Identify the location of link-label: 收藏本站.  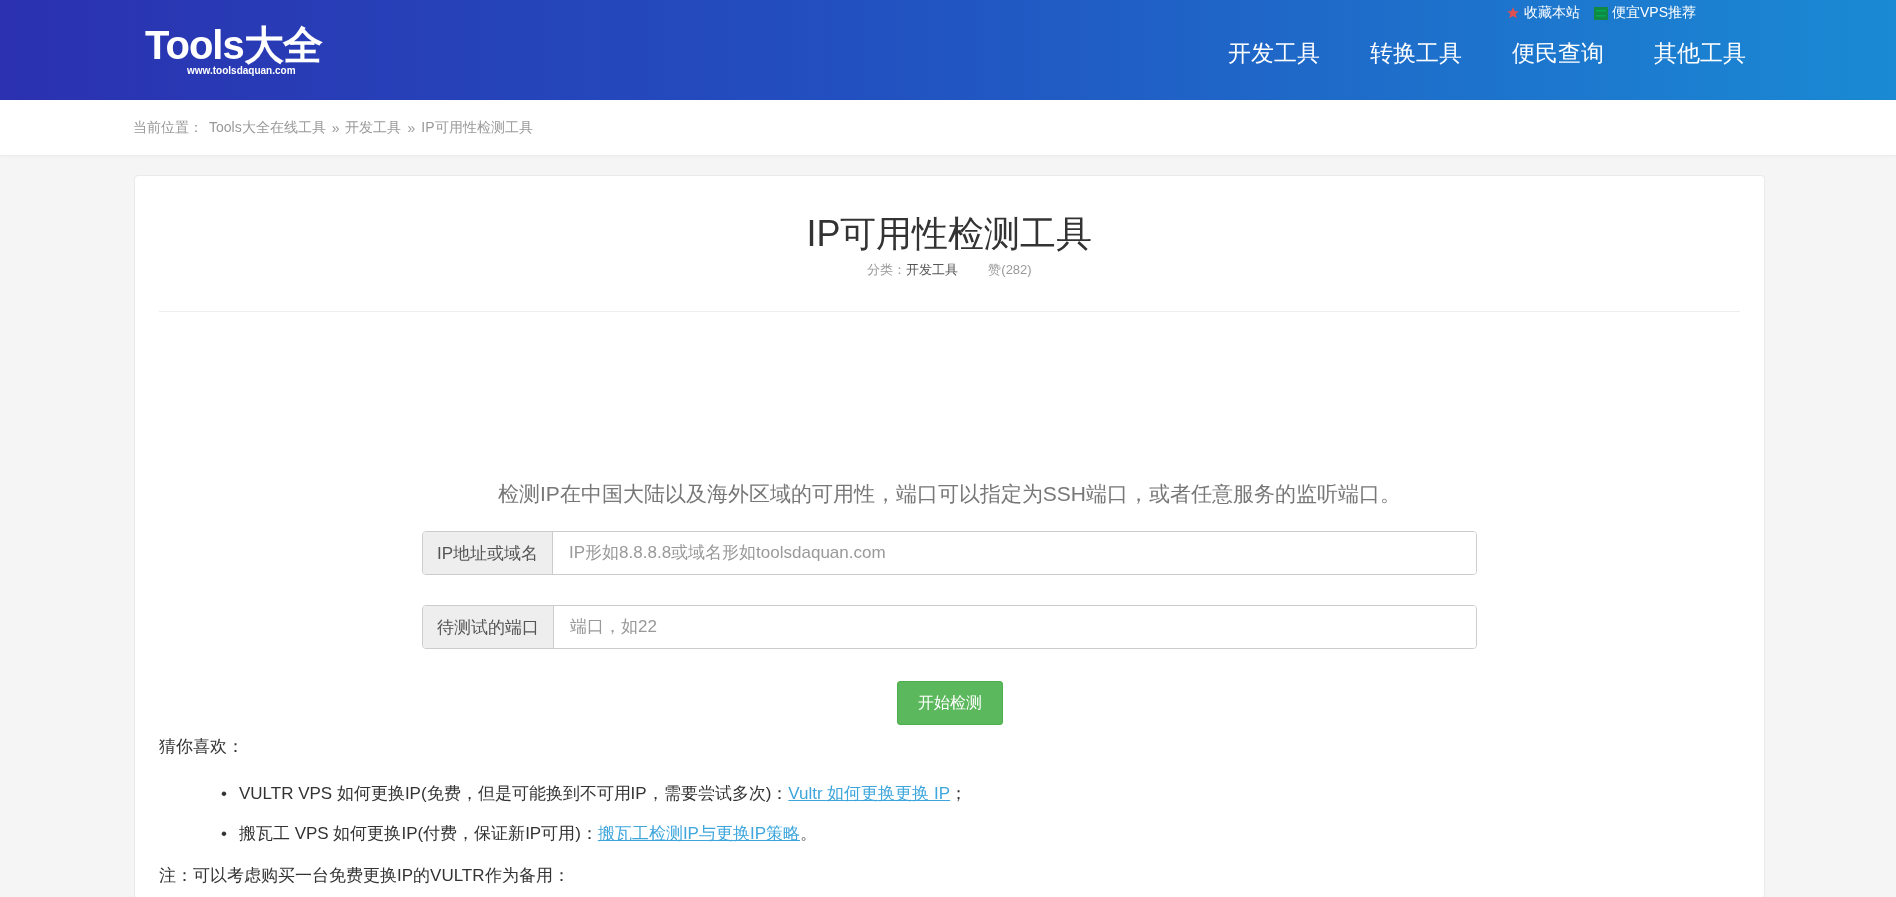
(1552, 13).